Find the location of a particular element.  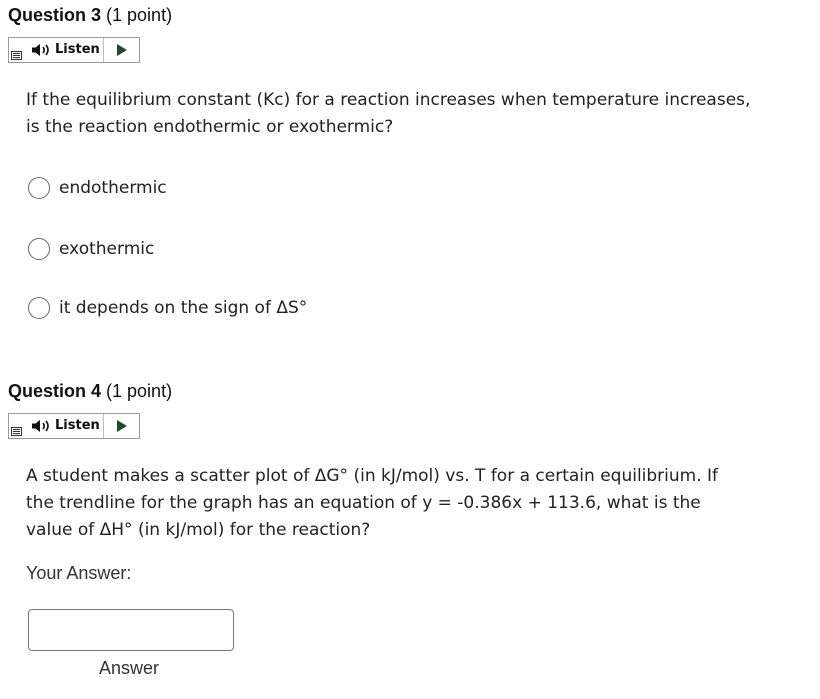

question-4-heading: Question 4 (1 point) is located at coordinates (90, 391).